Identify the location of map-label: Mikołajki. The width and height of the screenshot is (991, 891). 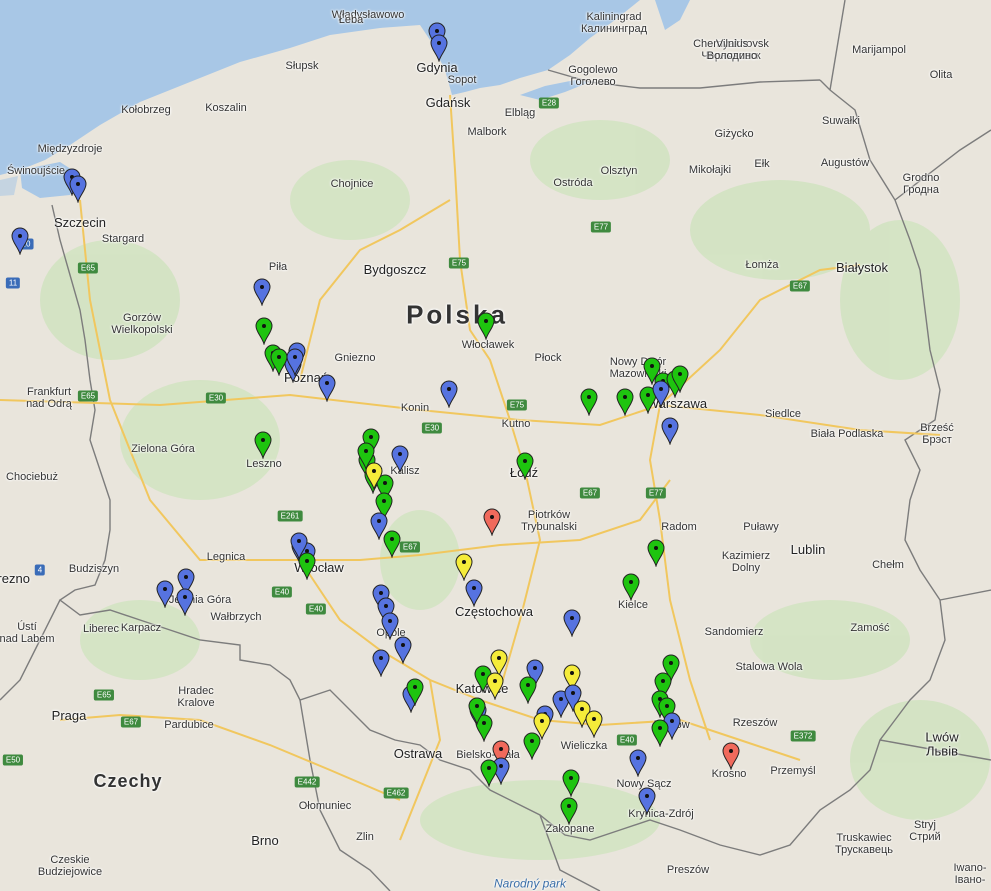
(710, 169).